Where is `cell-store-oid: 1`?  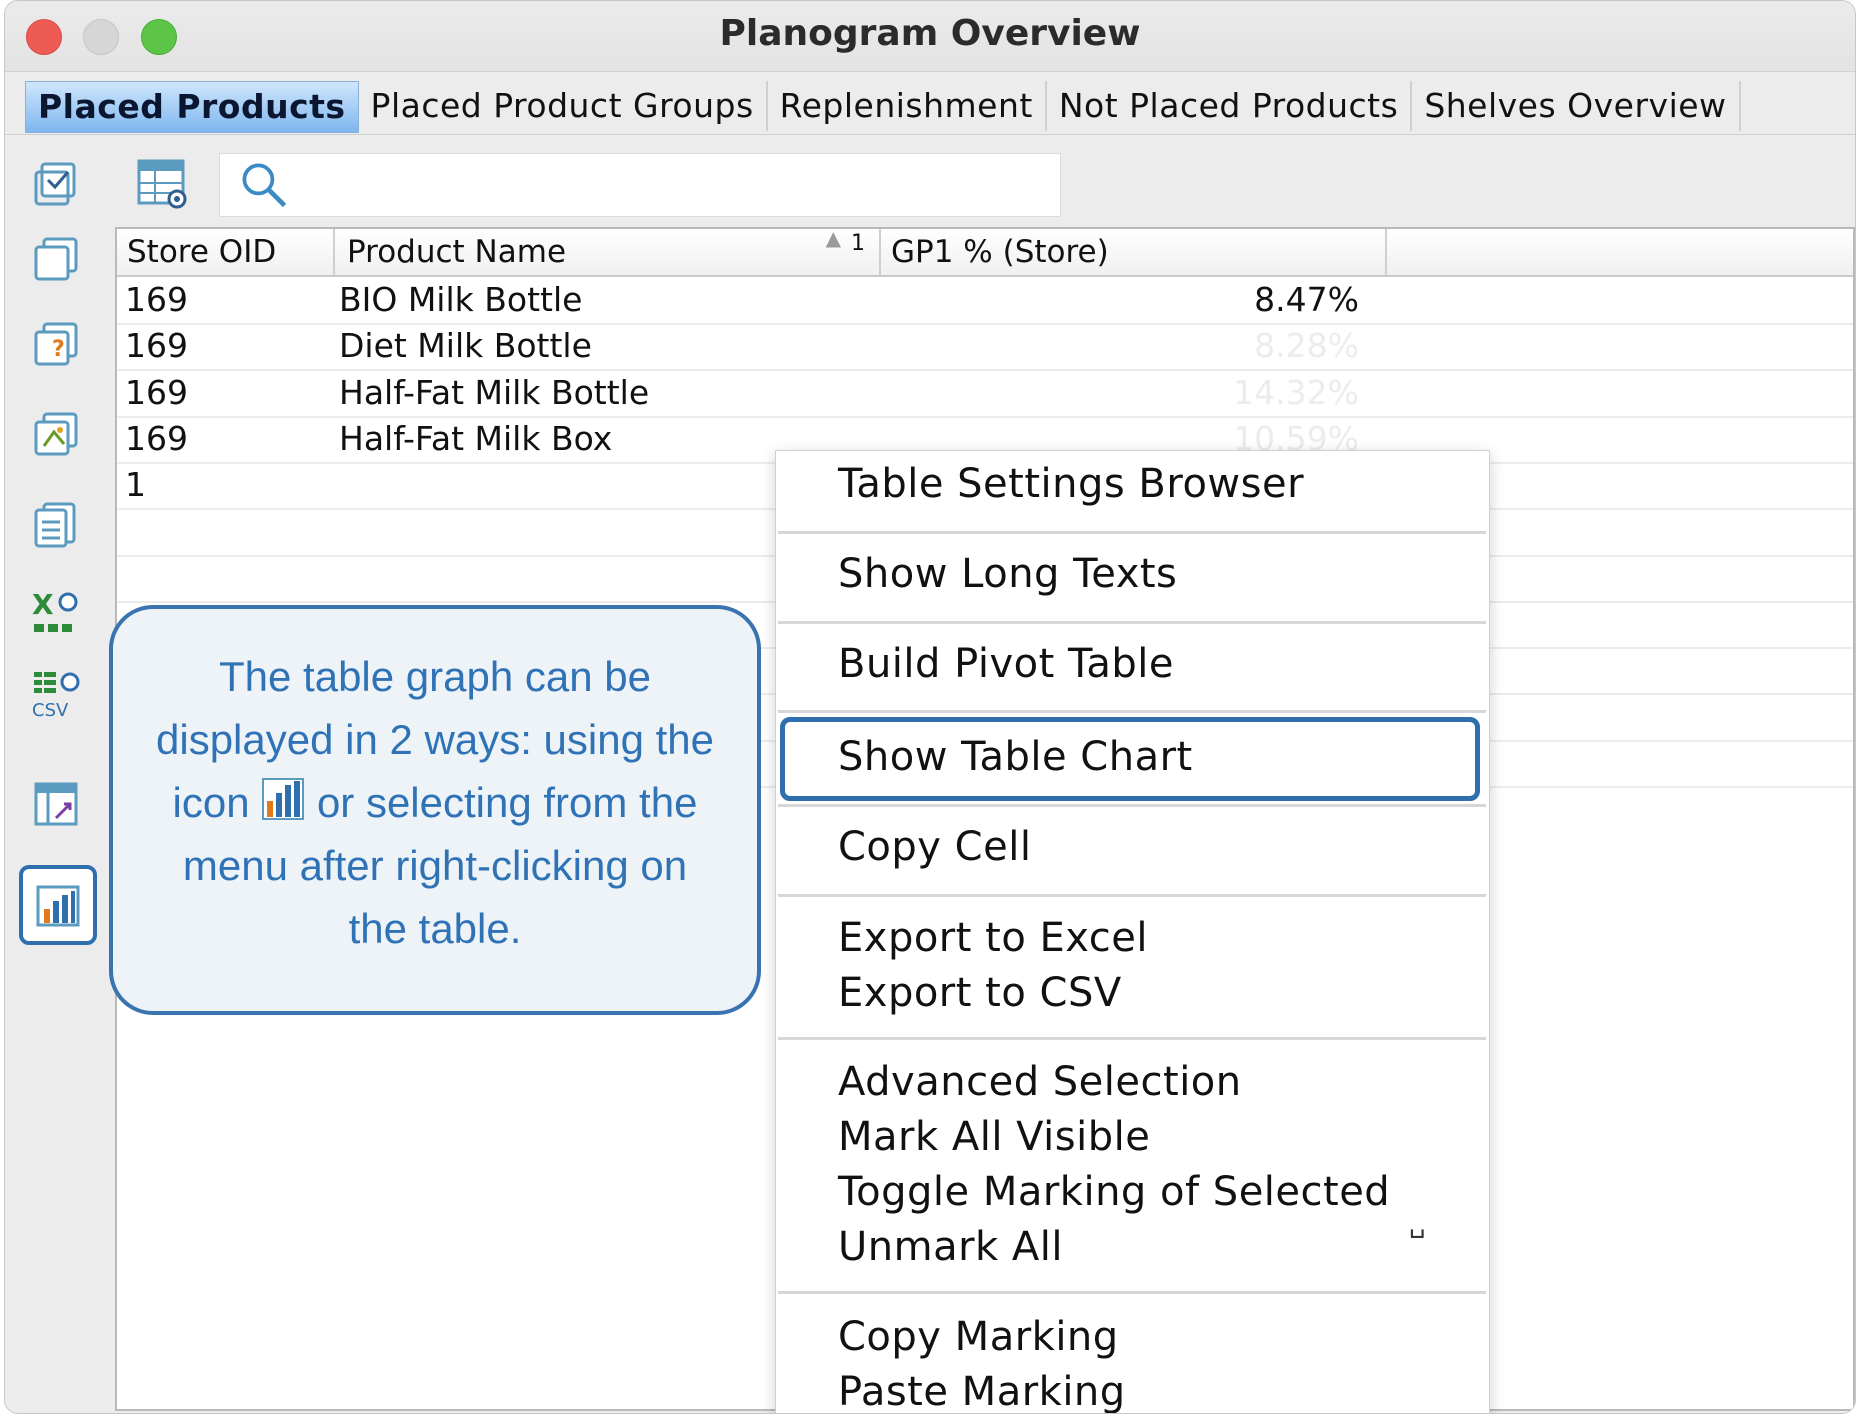
cell-store-oid: 1 is located at coordinates (135, 485).